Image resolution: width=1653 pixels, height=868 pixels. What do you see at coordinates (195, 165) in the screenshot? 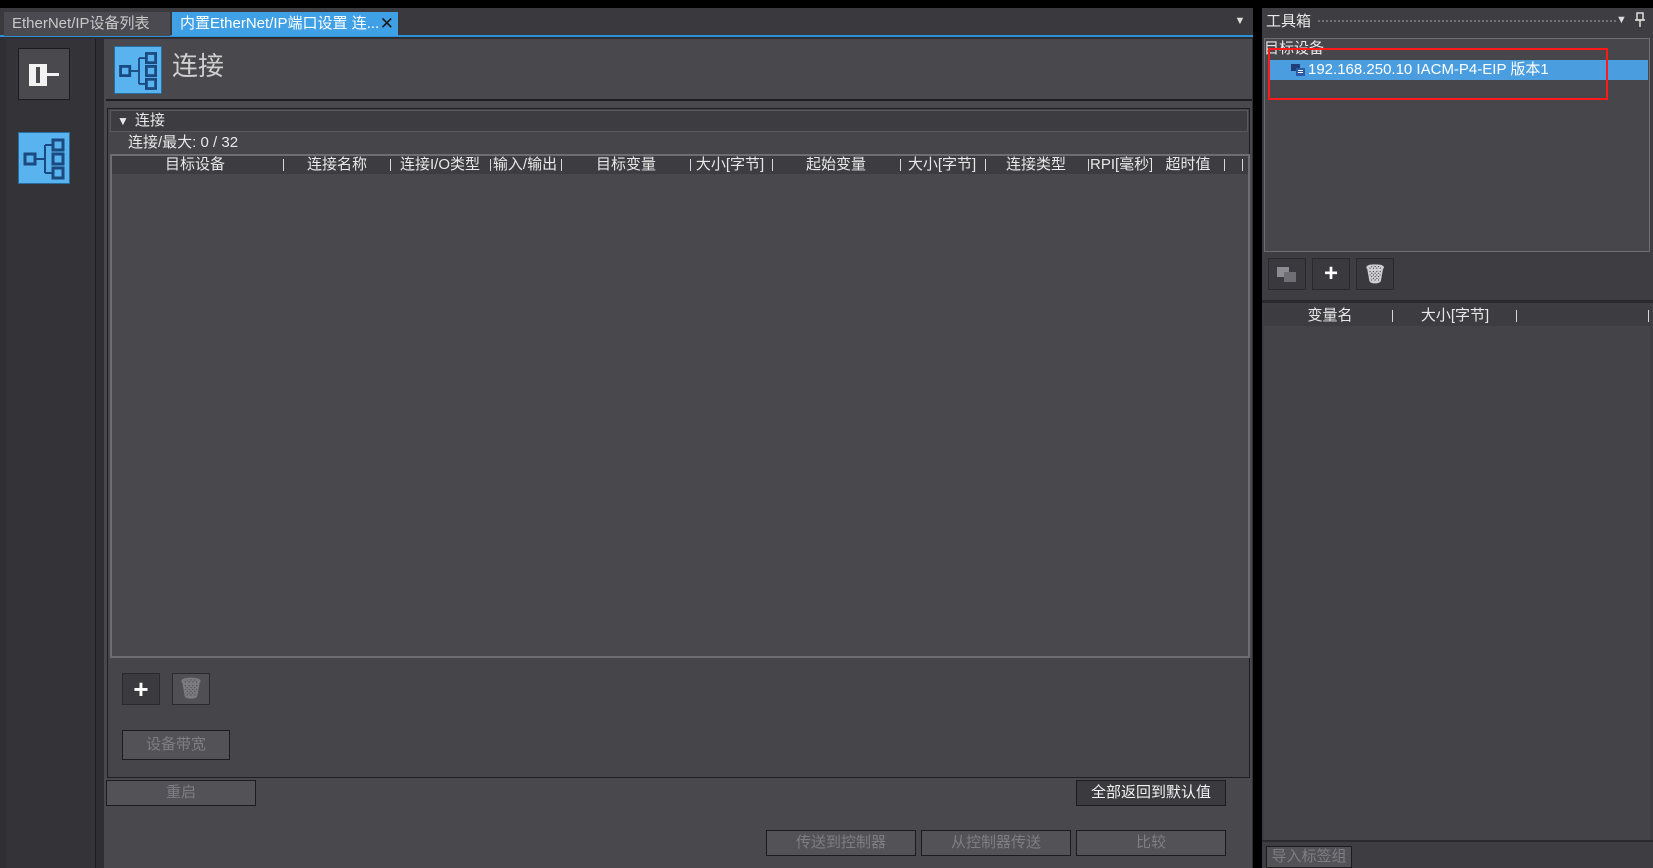
I see `column-header: 目标设备` at bounding box center [195, 165].